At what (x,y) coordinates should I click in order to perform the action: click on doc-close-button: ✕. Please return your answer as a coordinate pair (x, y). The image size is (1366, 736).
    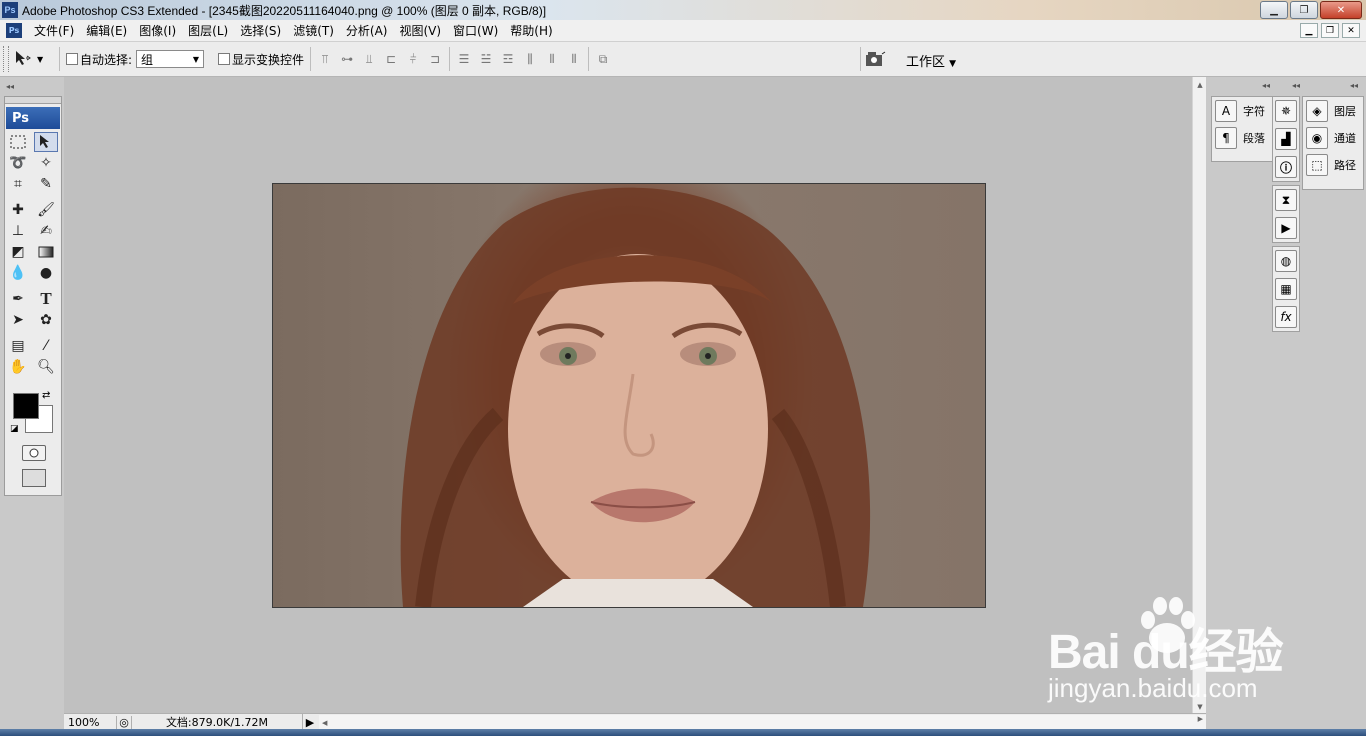
    Looking at the image, I should click on (1351, 30).